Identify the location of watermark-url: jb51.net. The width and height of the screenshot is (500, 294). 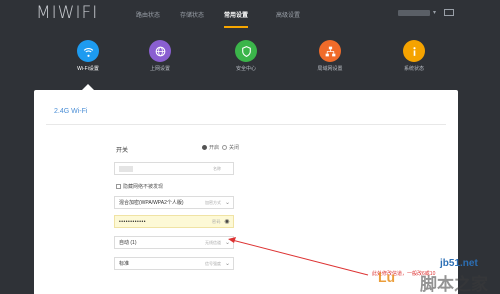
(459, 263).